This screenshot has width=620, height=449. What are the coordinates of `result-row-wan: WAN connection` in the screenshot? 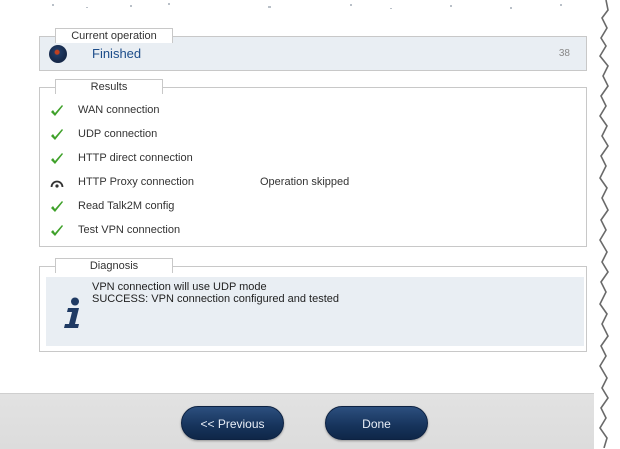 It's located at (313, 112).